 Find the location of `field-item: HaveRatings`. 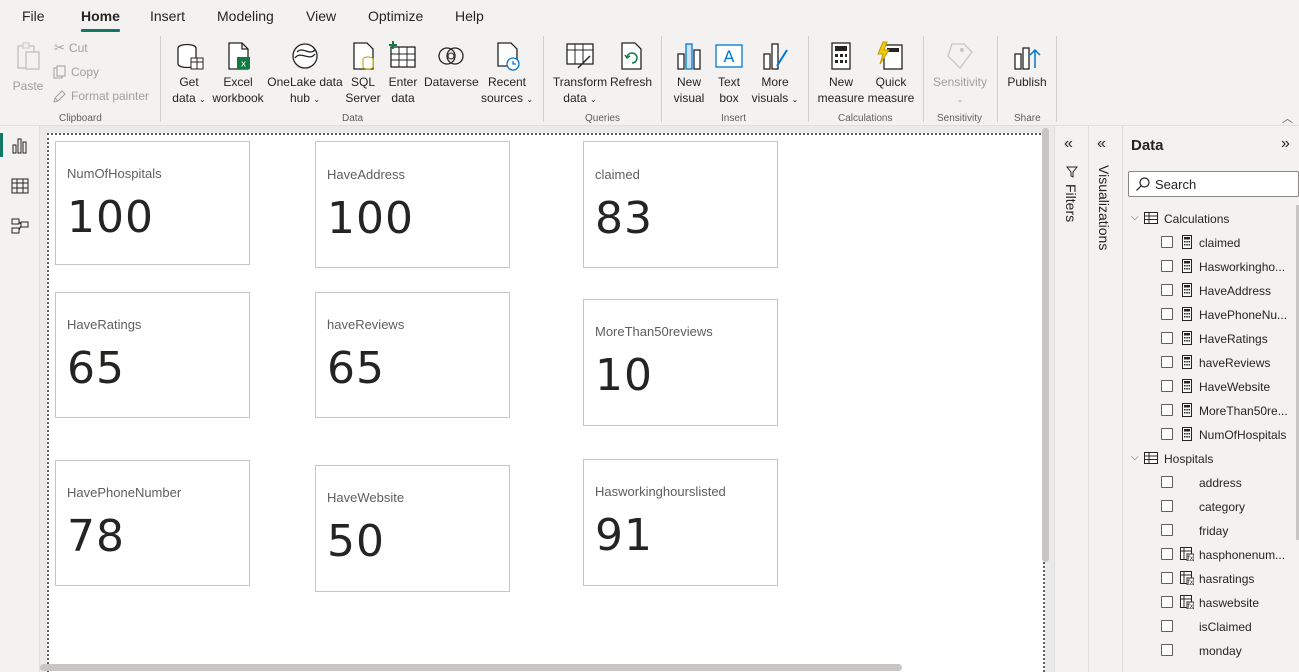

field-item: HaveRatings is located at coordinates (1211, 339).